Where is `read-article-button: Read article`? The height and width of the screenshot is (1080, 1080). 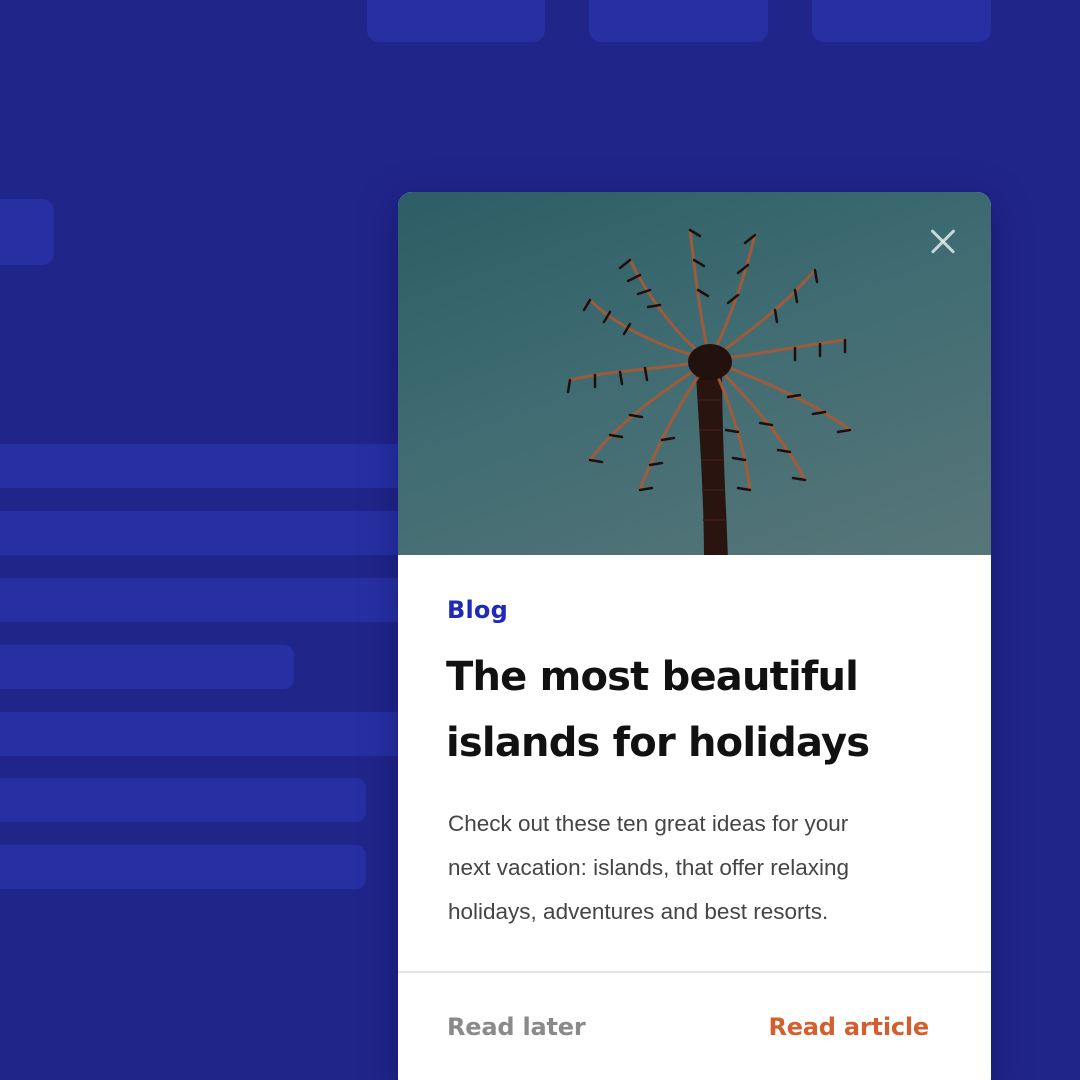
read-article-button: Read article is located at coordinates (848, 1027).